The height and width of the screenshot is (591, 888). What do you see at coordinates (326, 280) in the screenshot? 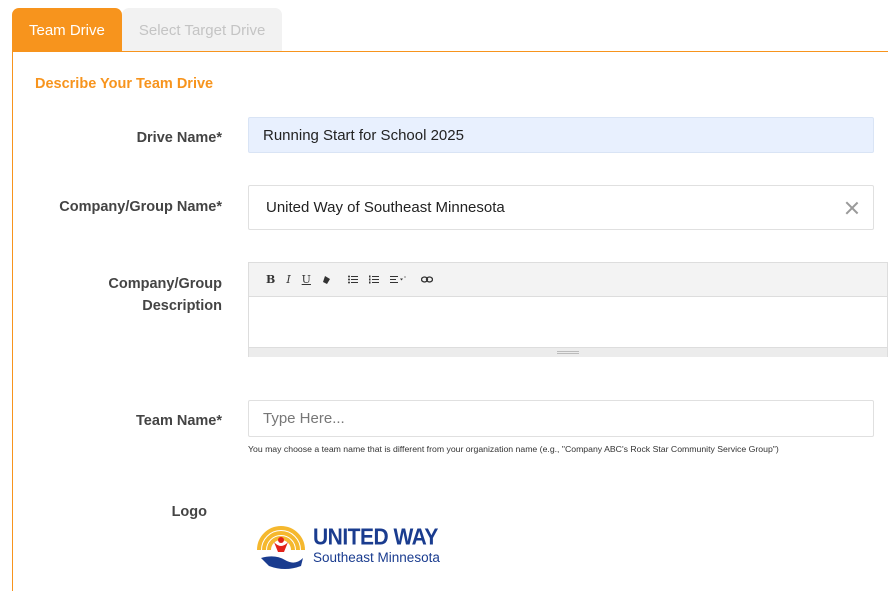
I see `eraser-icon` at bounding box center [326, 280].